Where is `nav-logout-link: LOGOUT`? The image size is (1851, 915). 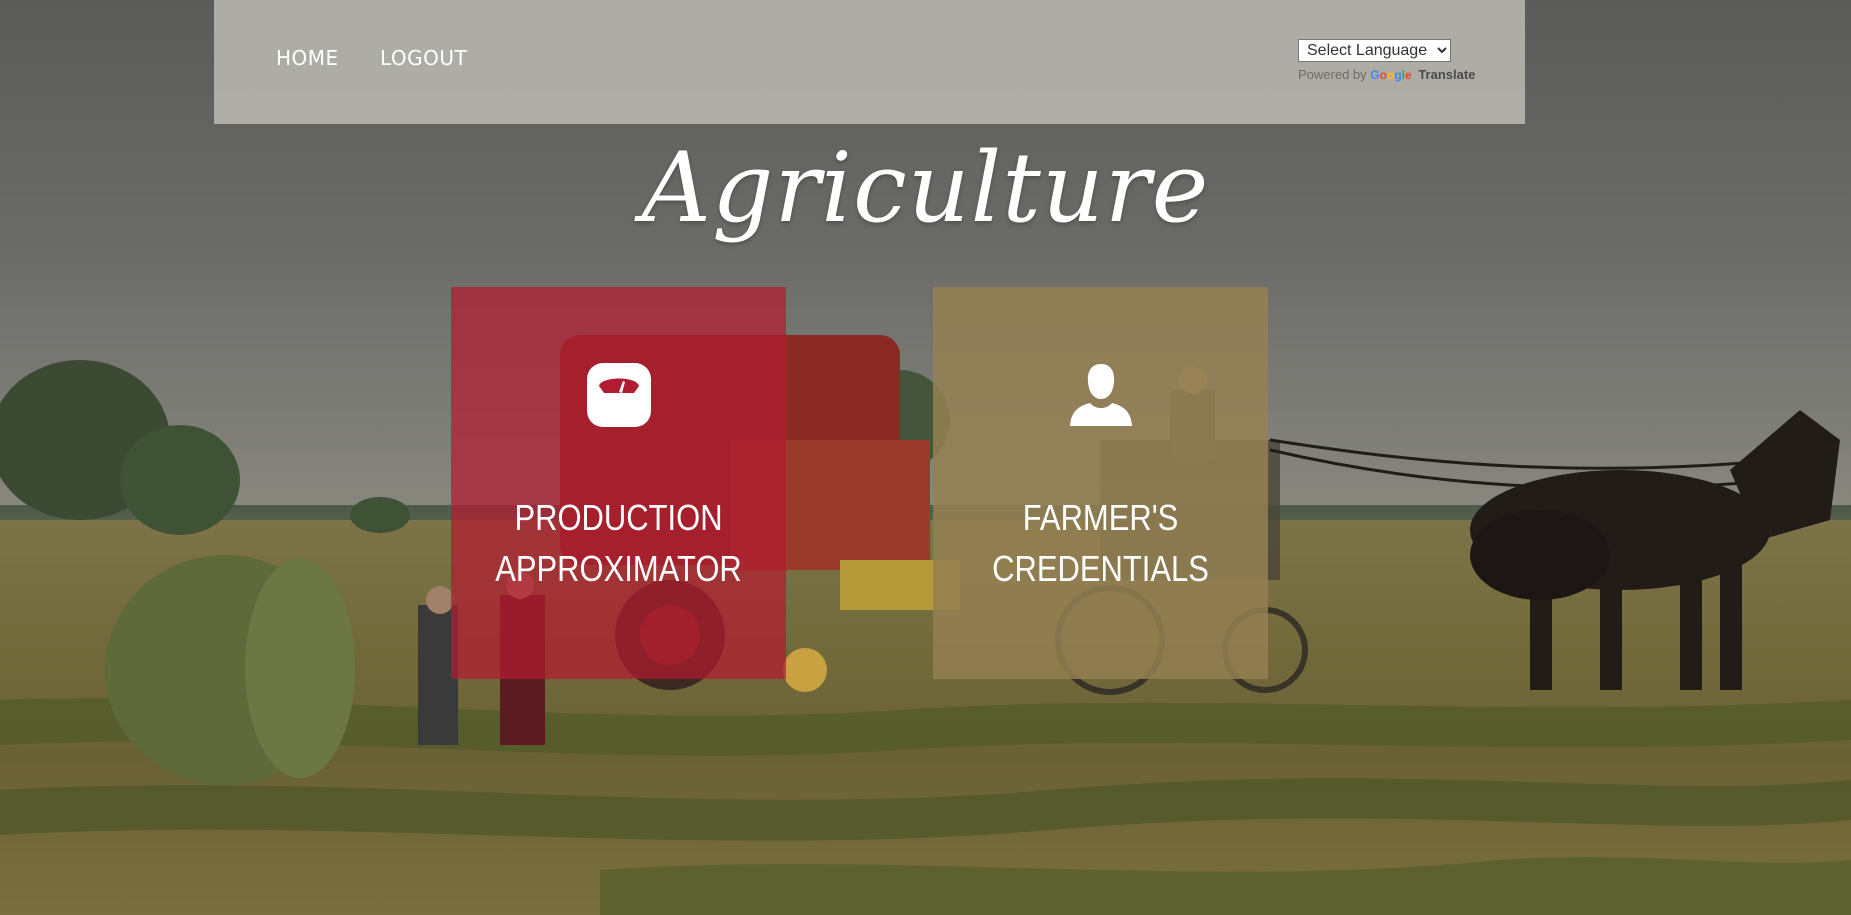
nav-logout-link: LOGOUT is located at coordinates (423, 58).